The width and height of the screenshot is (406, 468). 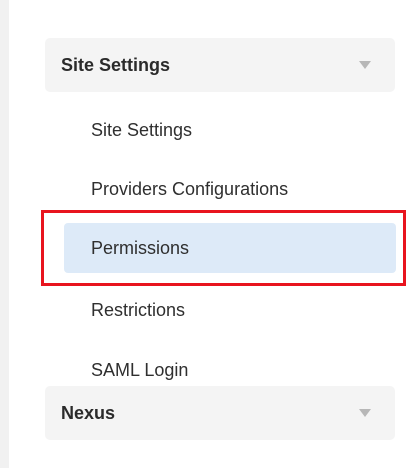 What do you see at coordinates (116, 65) in the screenshot?
I see `section-title: Site Settings` at bounding box center [116, 65].